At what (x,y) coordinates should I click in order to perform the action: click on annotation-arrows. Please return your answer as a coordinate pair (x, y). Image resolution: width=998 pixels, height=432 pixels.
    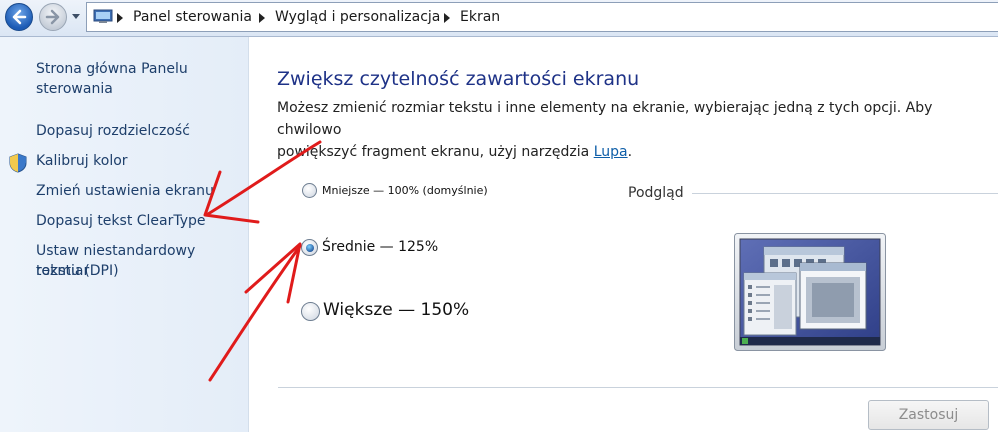
    Looking at the image, I should click on (262, 261).